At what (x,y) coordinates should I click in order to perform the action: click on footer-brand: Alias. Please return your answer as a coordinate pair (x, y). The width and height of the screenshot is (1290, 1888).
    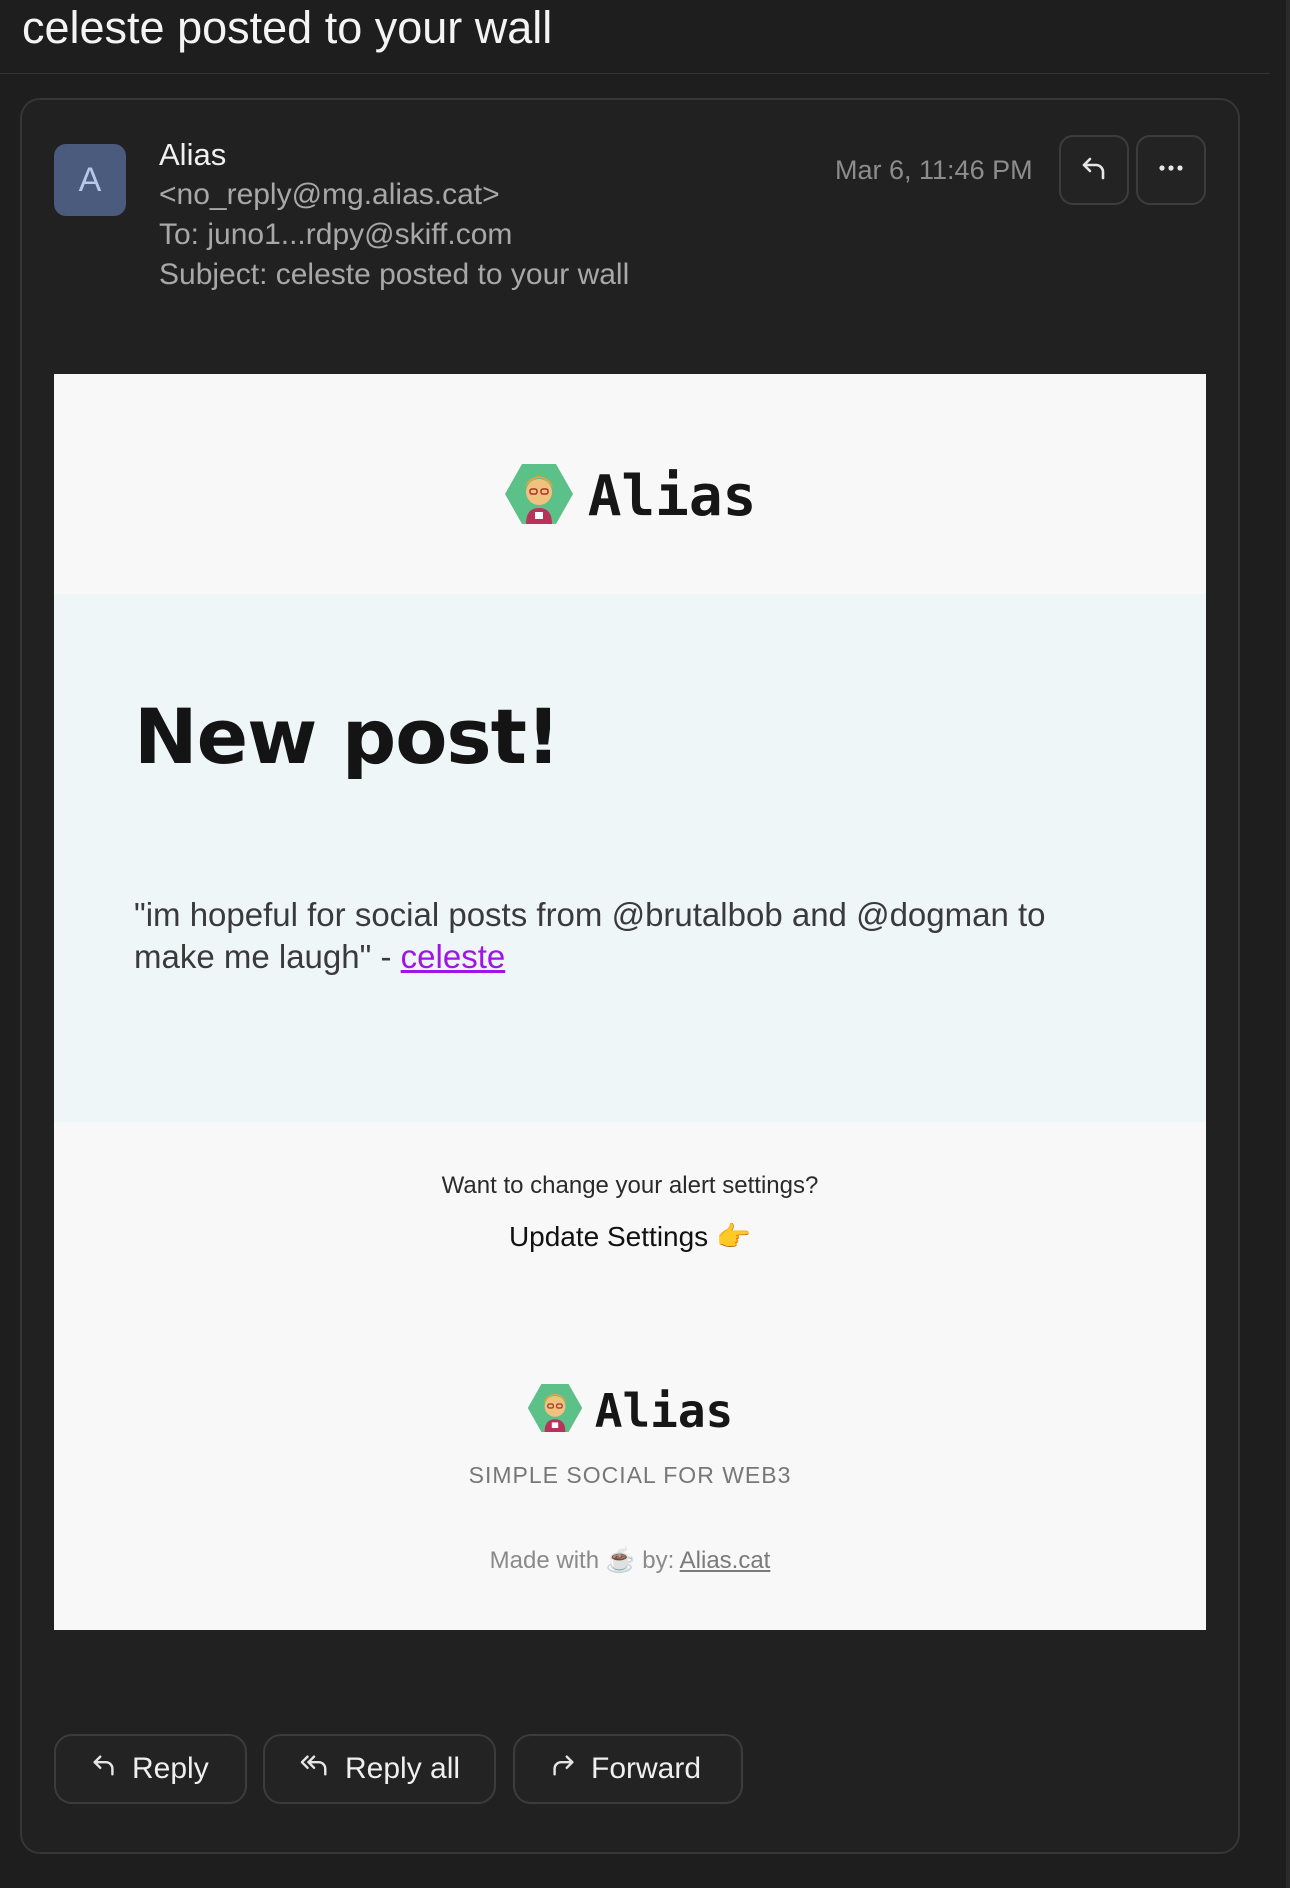
    Looking at the image, I should click on (630, 1410).